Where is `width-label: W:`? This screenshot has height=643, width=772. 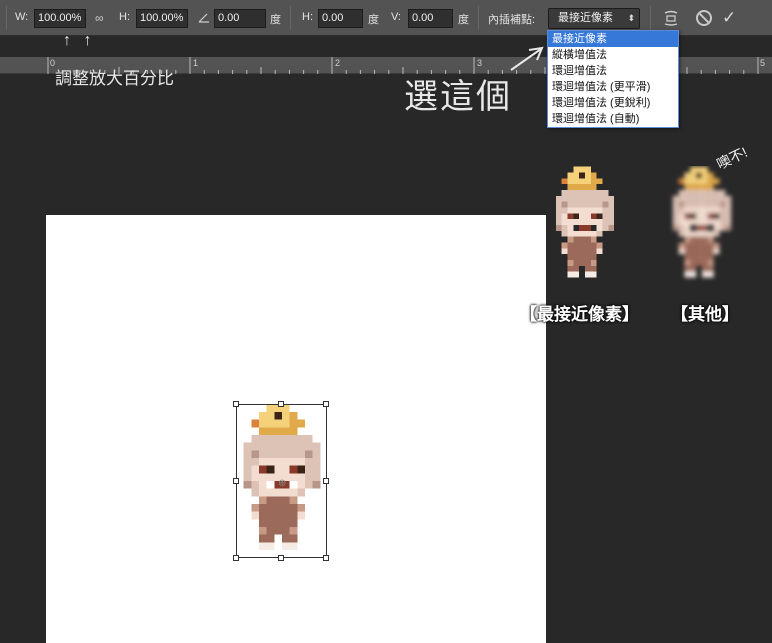
width-label: W: is located at coordinates (22, 17).